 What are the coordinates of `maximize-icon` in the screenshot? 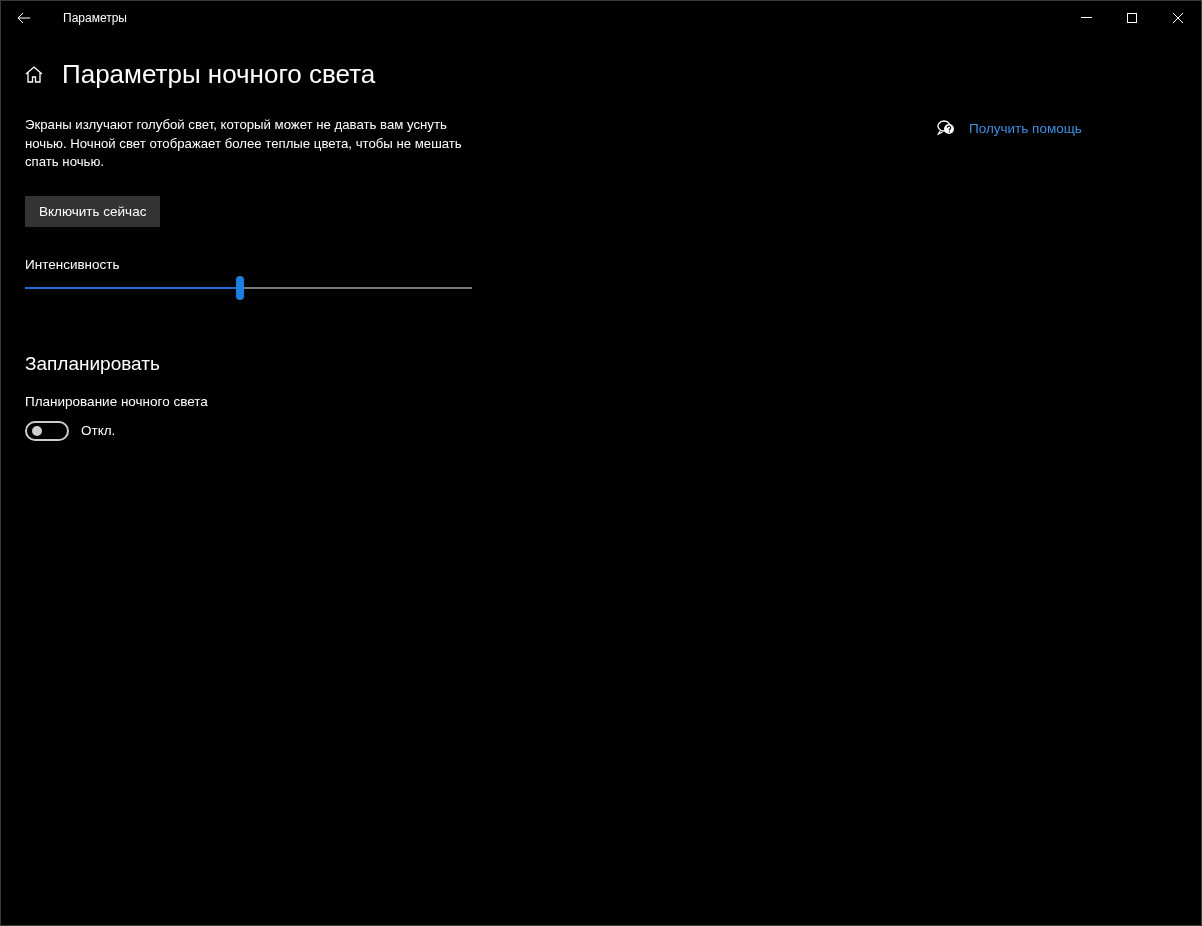 It's located at (1132, 17).